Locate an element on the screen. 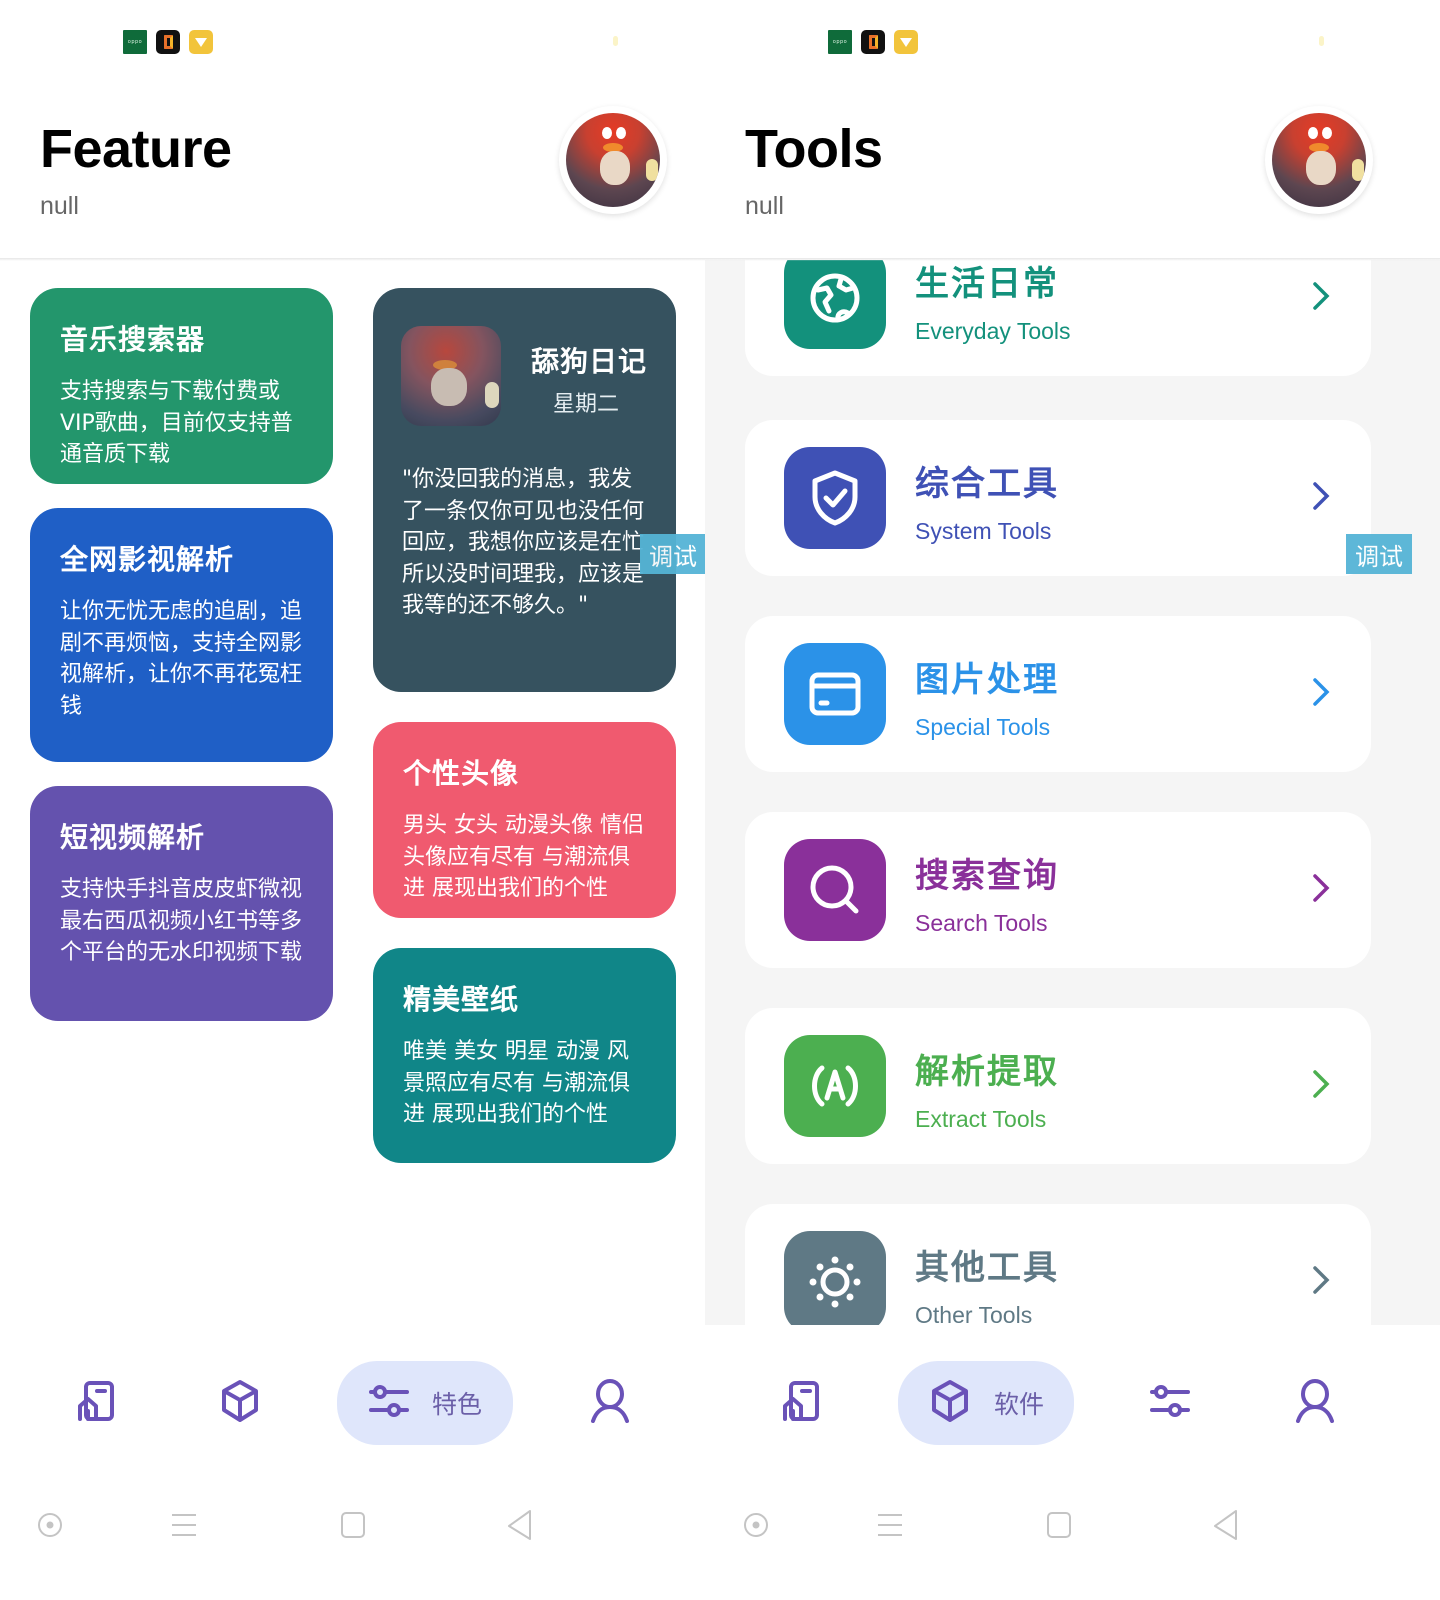 The width and height of the screenshot is (1440, 1600). card-title: 短视频解析 is located at coordinates (133, 837).